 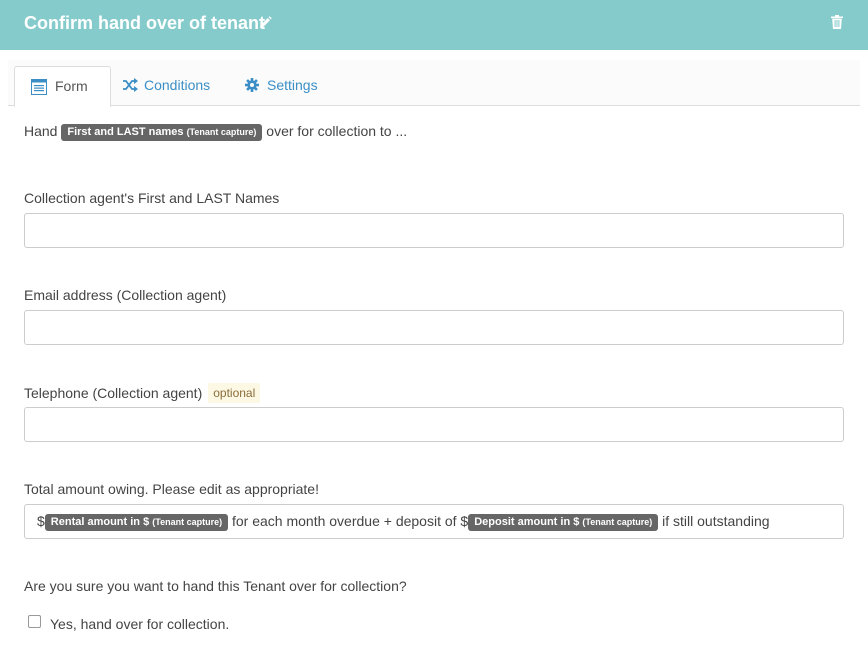 What do you see at coordinates (434, 327) in the screenshot?
I see `email-input` at bounding box center [434, 327].